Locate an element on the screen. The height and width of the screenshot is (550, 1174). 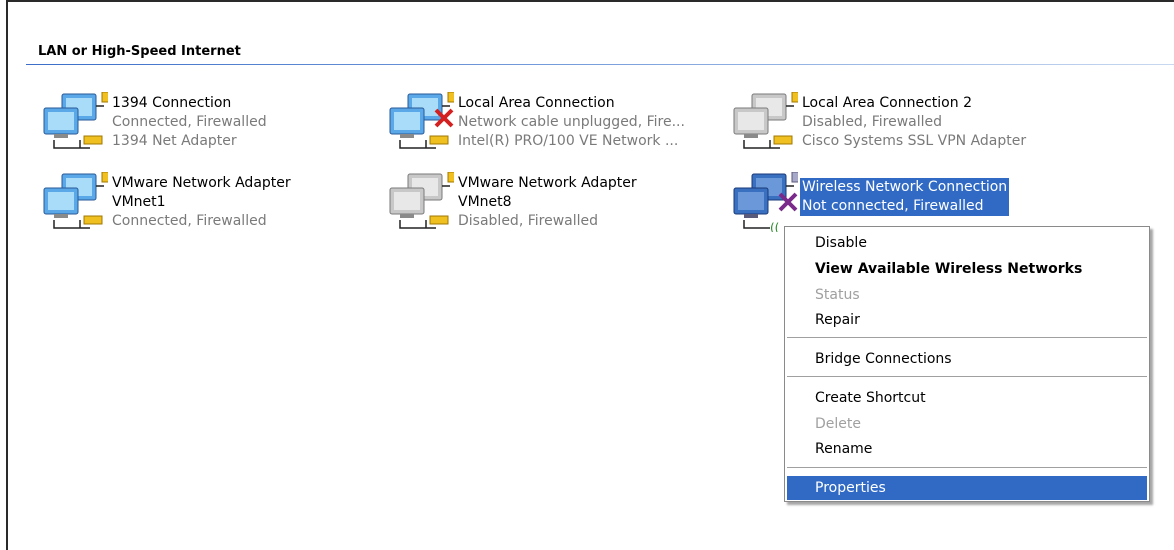
connection-device: 1394 Net Adapter is located at coordinates (174, 141).